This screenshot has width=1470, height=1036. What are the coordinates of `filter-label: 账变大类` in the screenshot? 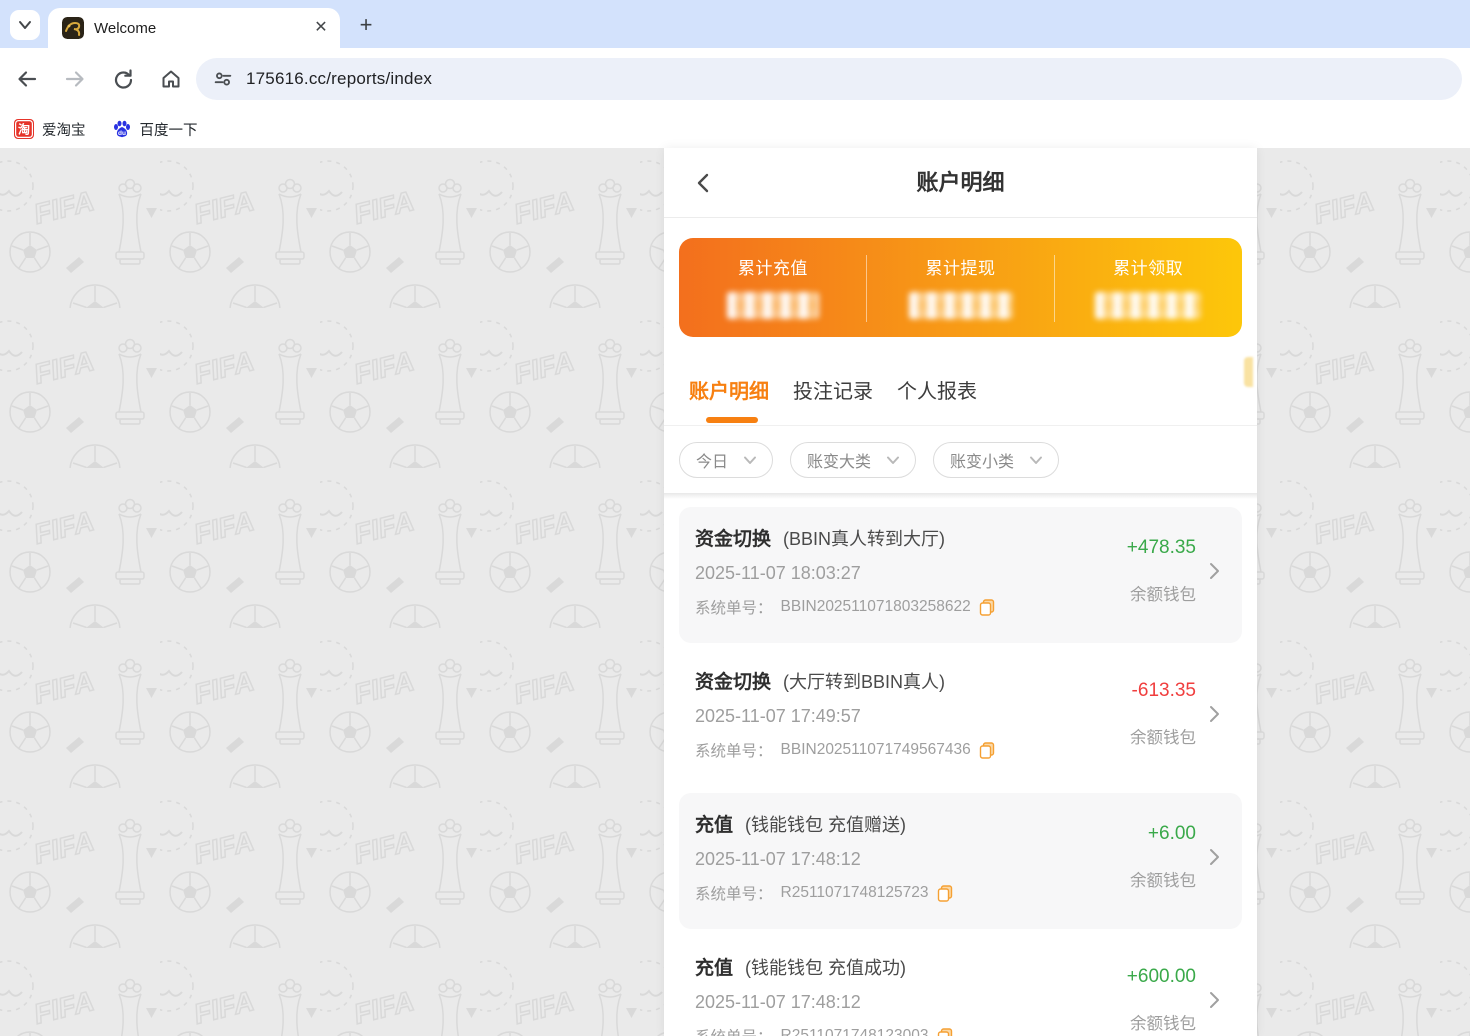 It's located at (839, 462).